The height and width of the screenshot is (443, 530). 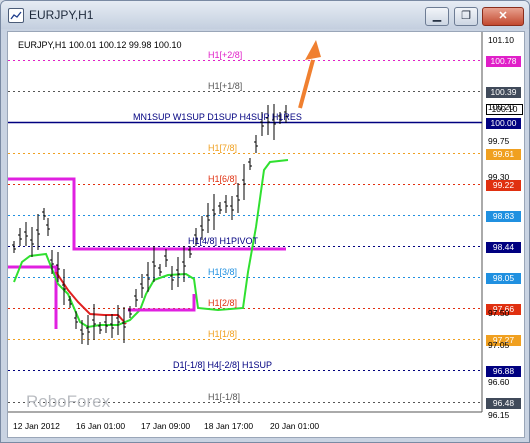 What do you see at coordinates (503, 403) in the screenshot?
I see `level-price-box-11: 96.48` at bounding box center [503, 403].